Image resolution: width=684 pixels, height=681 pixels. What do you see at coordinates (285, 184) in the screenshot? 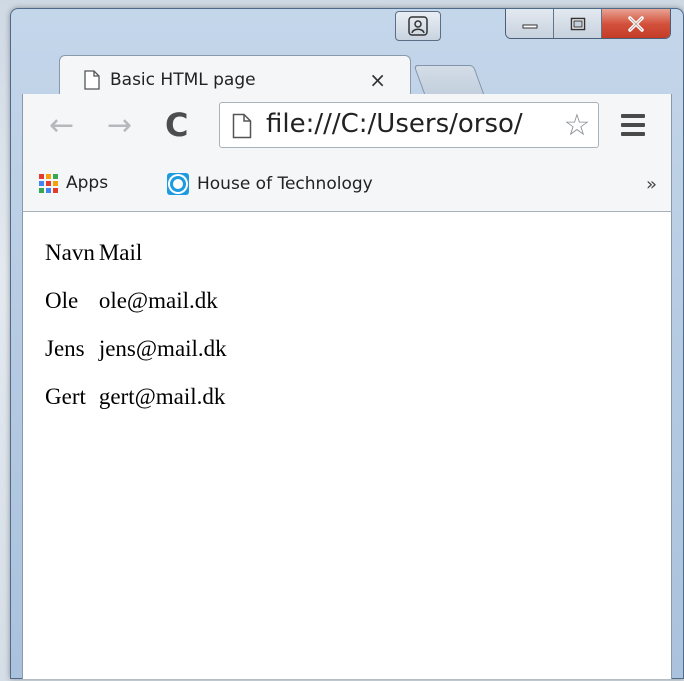
I see `bookmark-house-of-technology-label: House of Technology` at bounding box center [285, 184].